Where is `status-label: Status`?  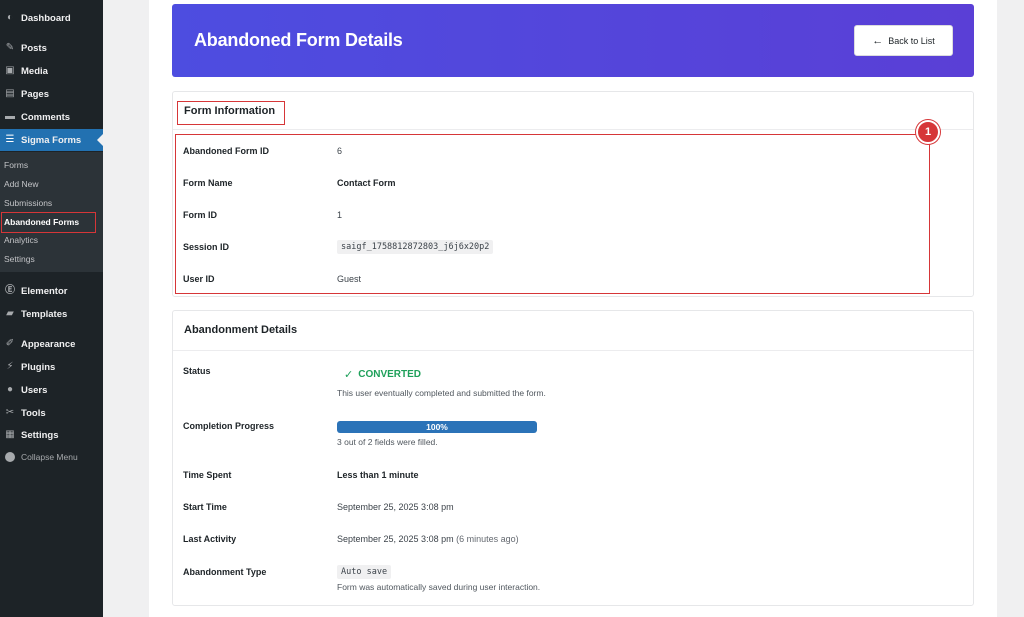
status-label: Status is located at coordinates (197, 371).